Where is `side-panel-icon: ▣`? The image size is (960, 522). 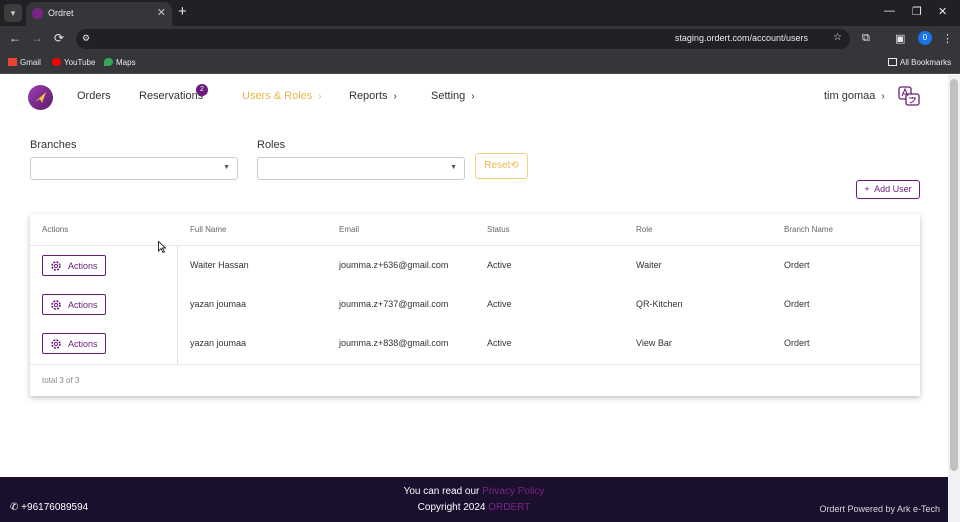 side-panel-icon: ▣ is located at coordinates (900, 38).